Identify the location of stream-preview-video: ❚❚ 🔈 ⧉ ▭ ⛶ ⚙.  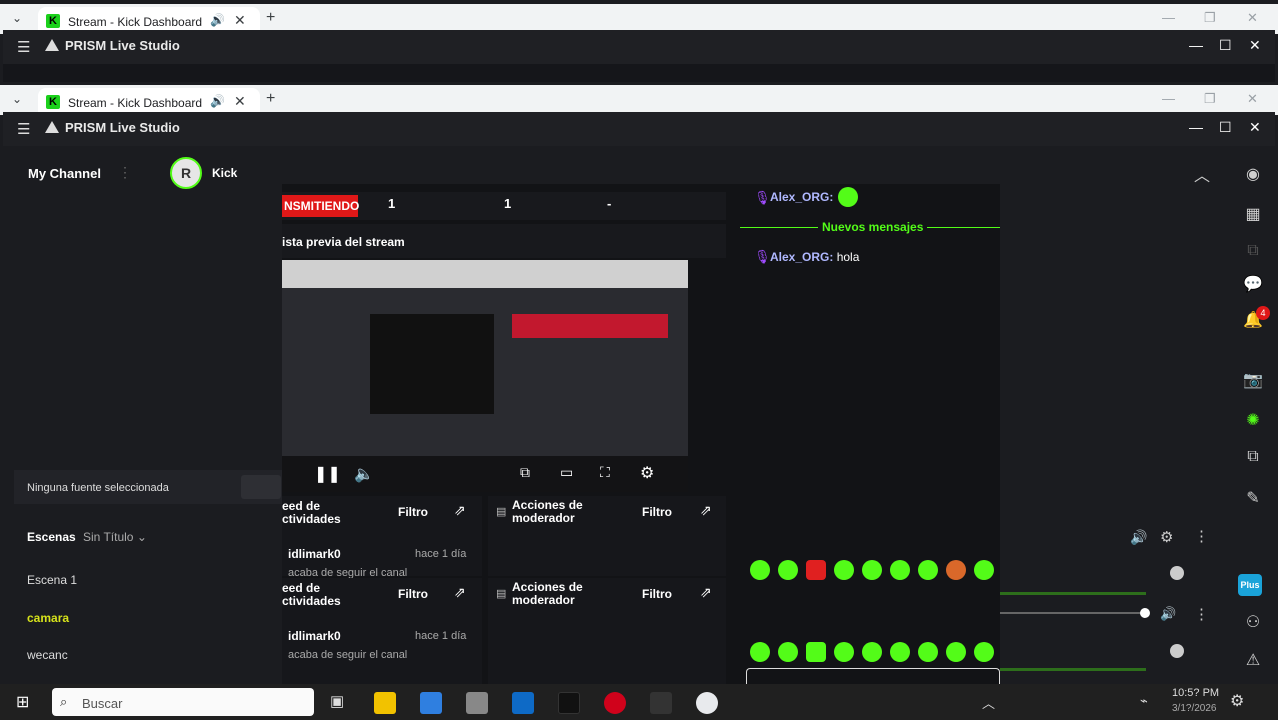
(485, 376).